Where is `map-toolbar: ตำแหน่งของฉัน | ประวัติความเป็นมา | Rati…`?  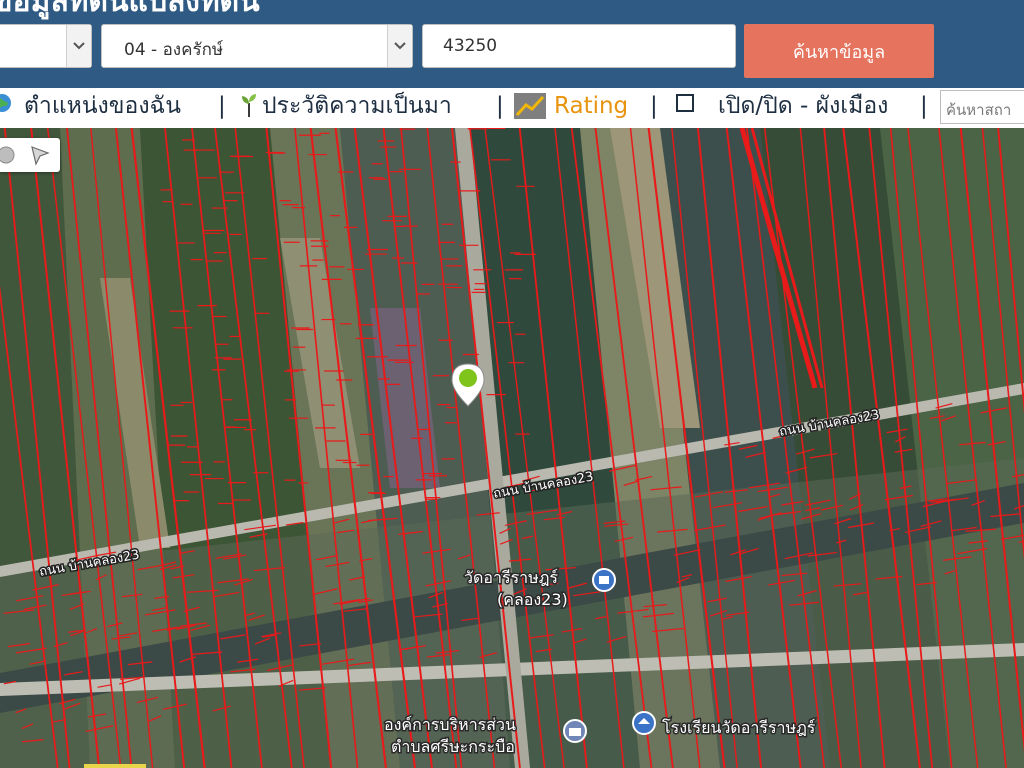 map-toolbar: ตำแหน่งของฉัน | ประวัติความเป็นมา | Rati… is located at coordinates (512, 108).